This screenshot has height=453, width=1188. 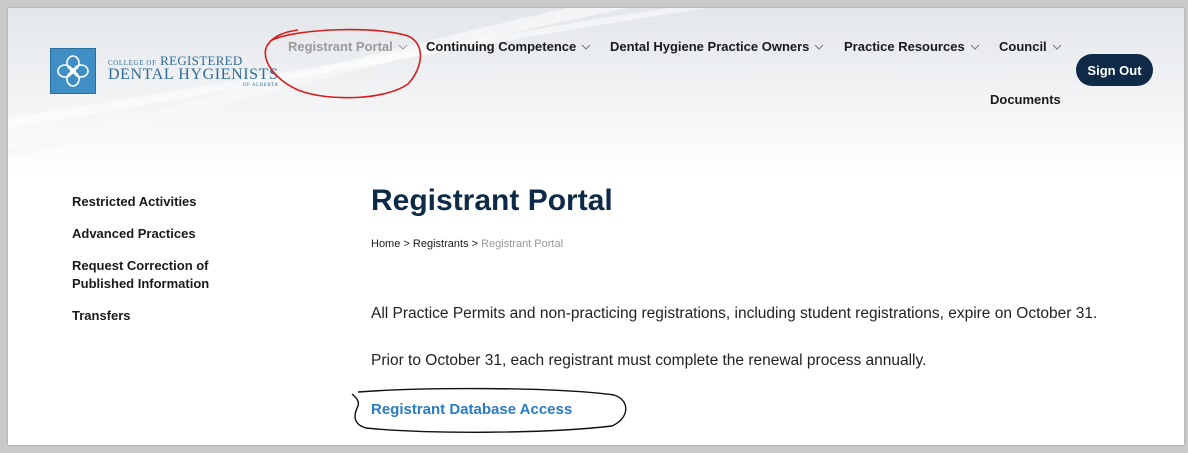 What do you see at coordinates (492, 200) in the screenshot?
I see `page-title: Registrant Portal` at bounding box center [492, 200].